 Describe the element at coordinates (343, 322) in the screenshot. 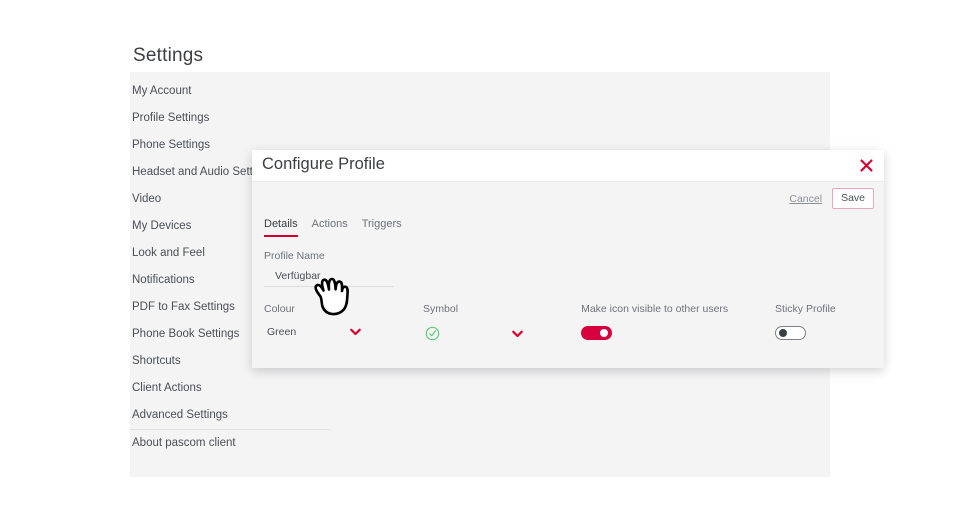

I see `colour-field-group: Colour Green` at that location.